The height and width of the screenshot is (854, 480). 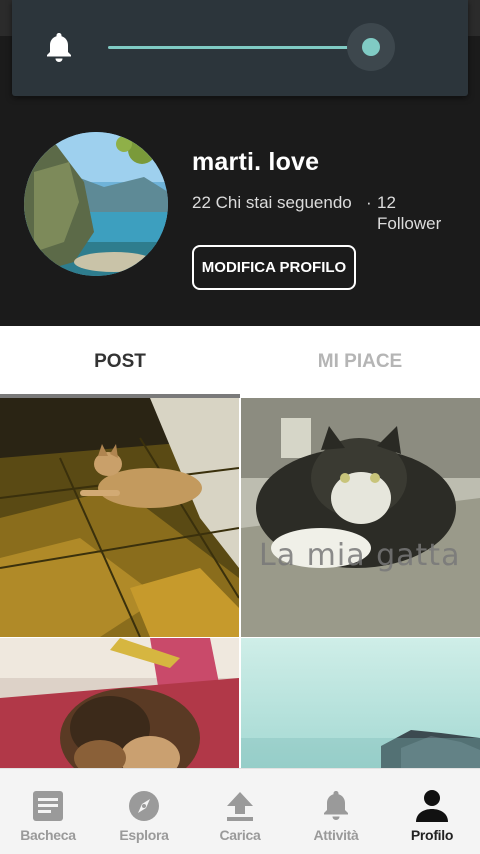 I want to click on post-tile-cat: La mia gatta, so click(x=360, y=517).